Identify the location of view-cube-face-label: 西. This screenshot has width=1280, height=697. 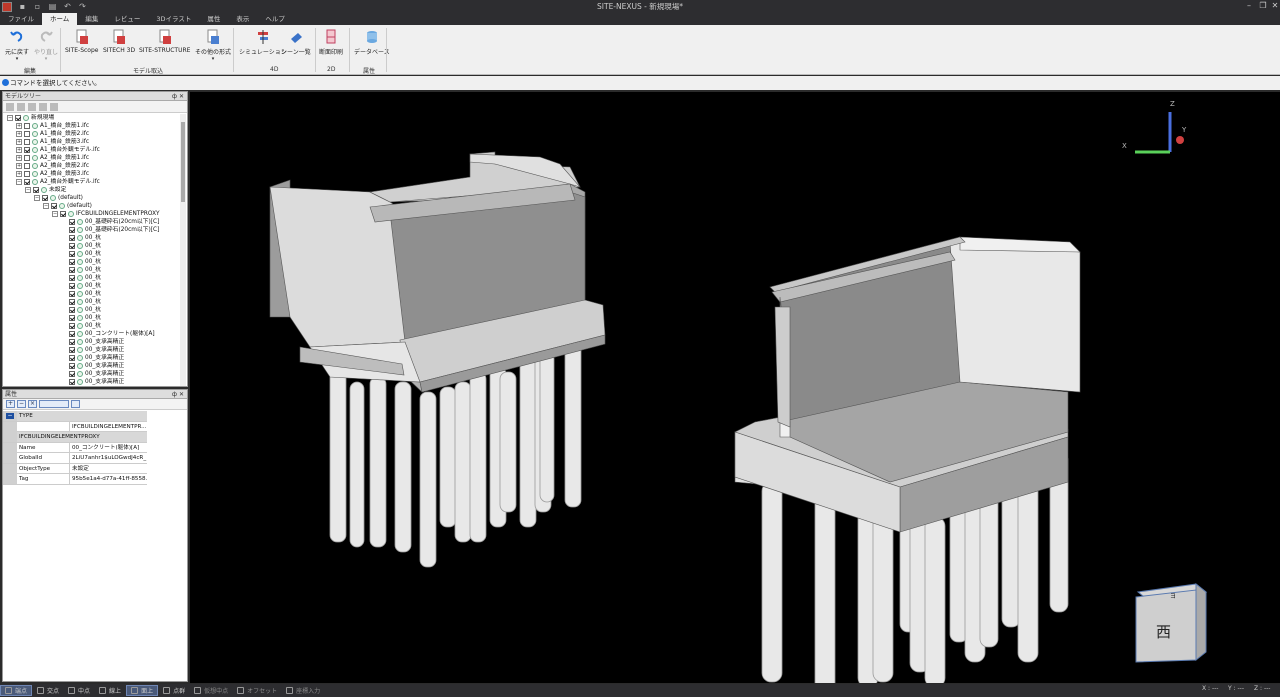
(1163, 632).